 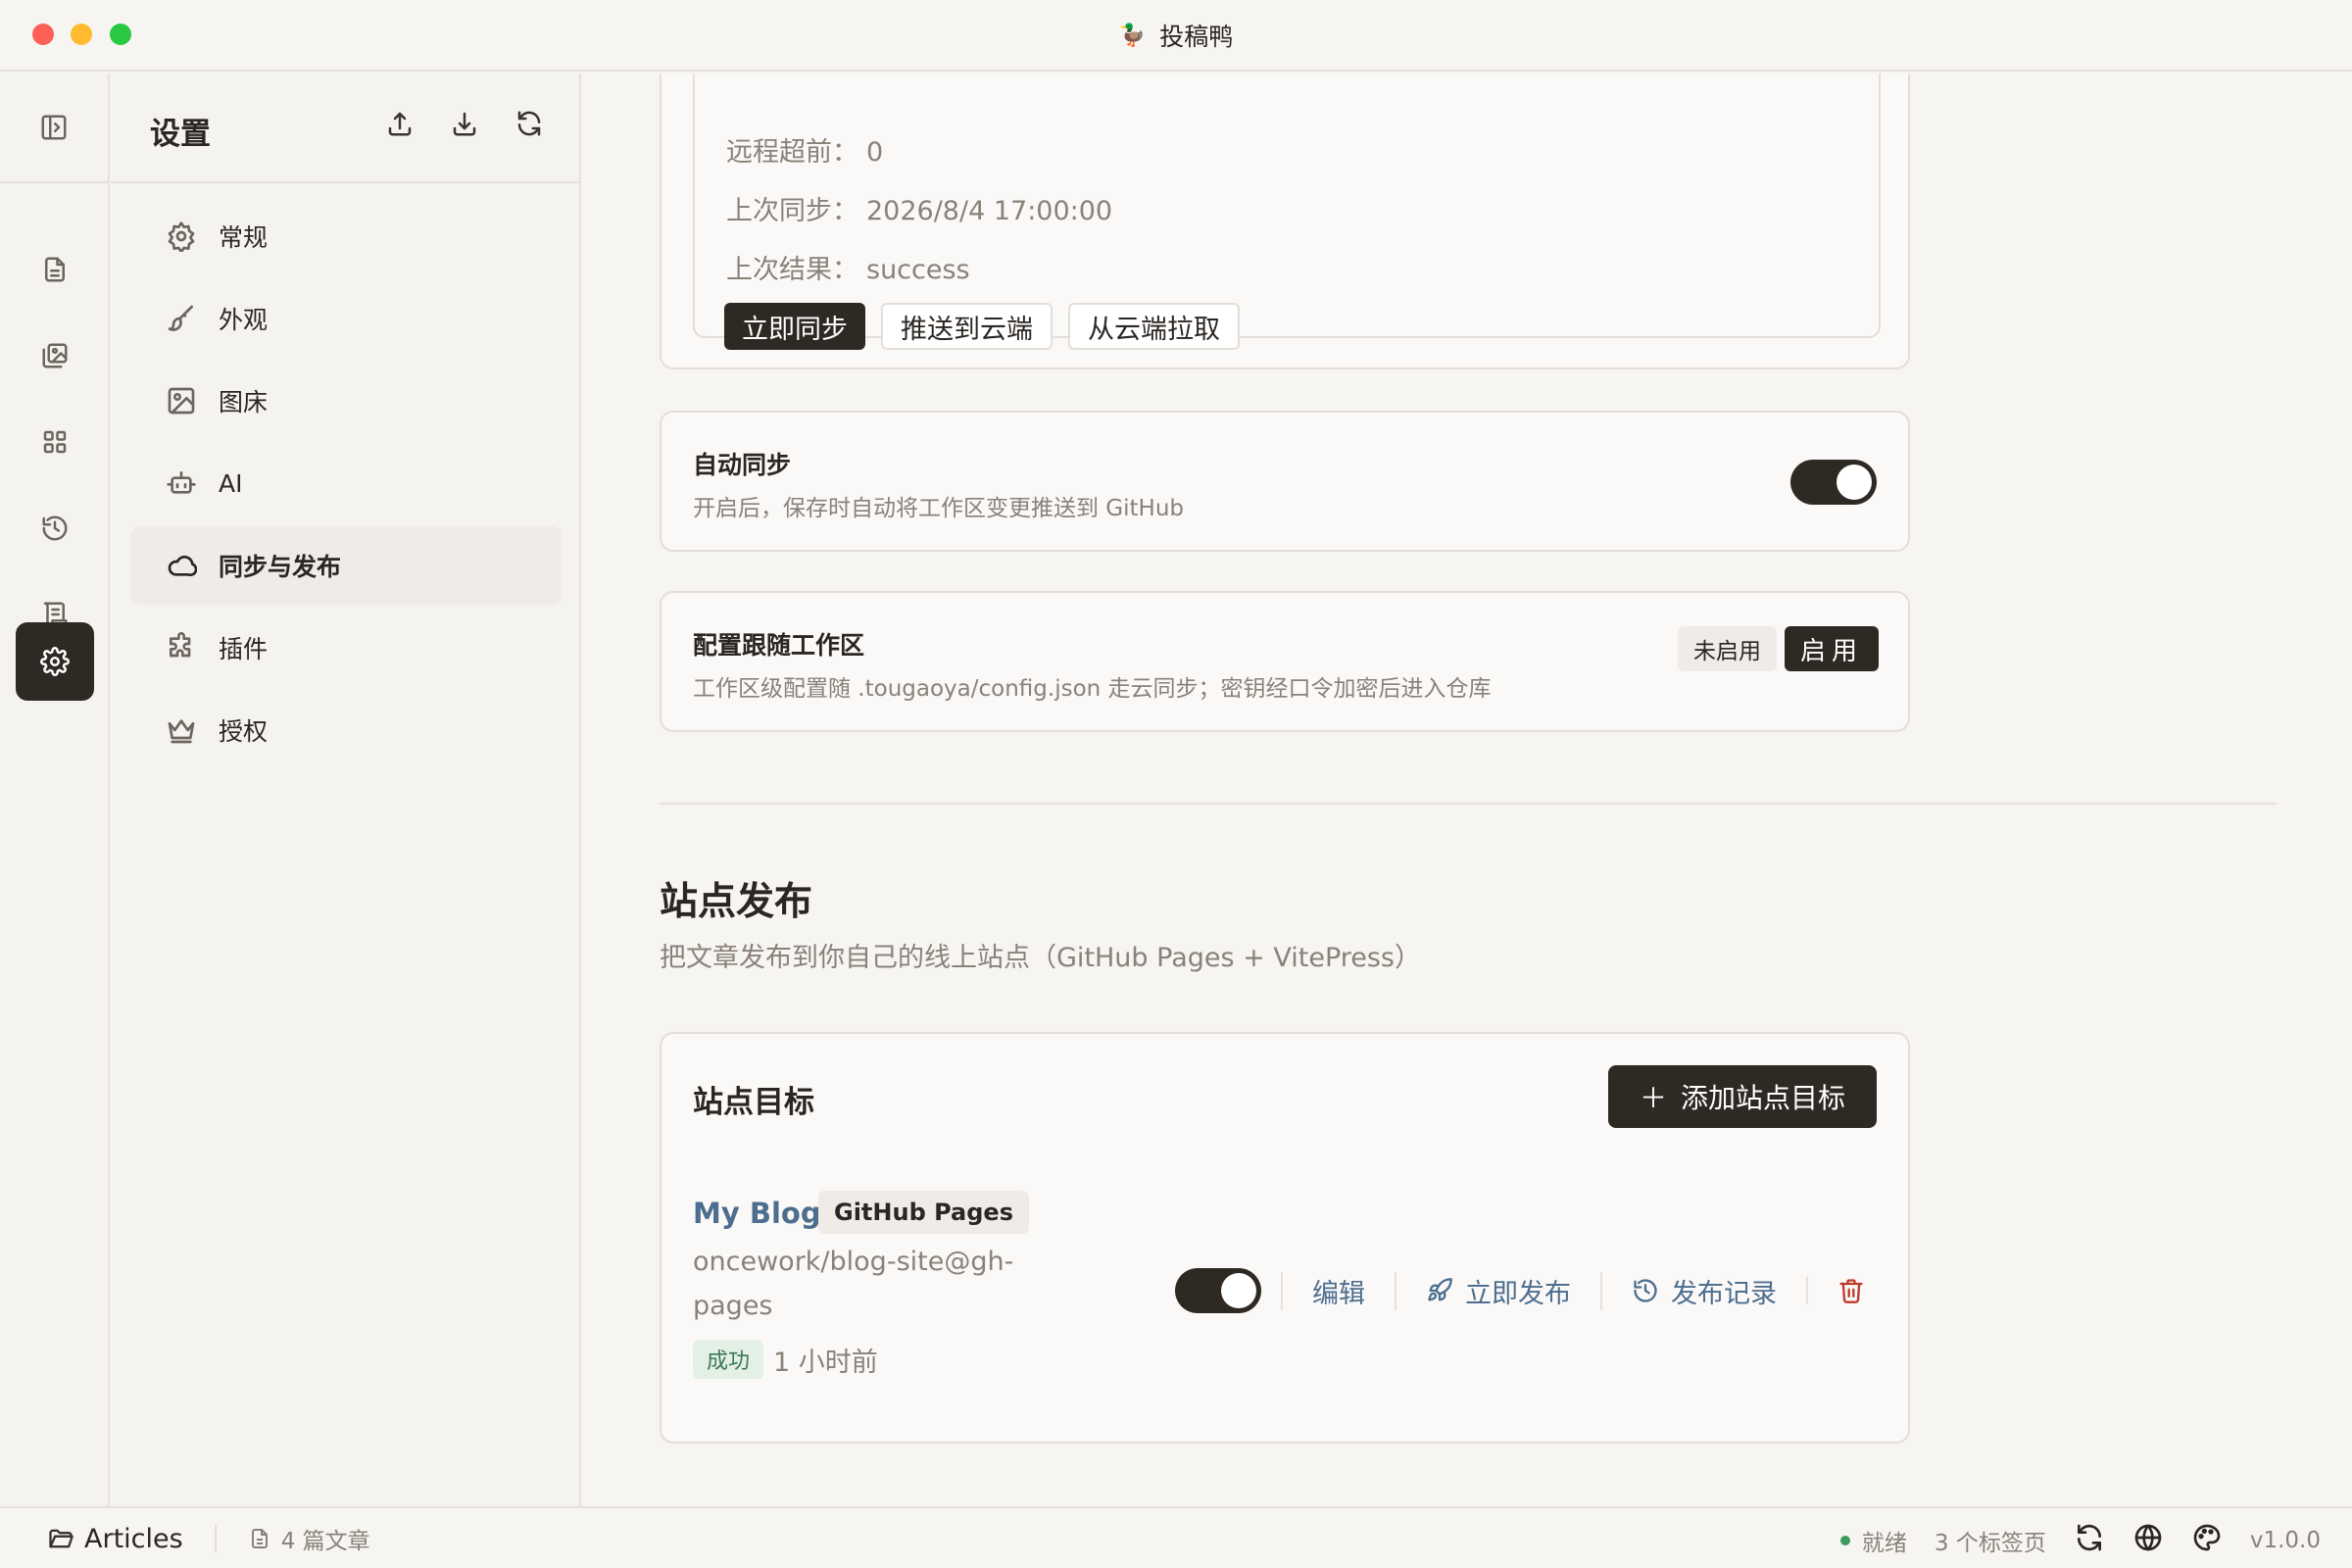 What do you see at coordinates (1196, 37) in the screenshot?
I see `window-title-text: 投稿鸭` at bounding box center [1196, 37].